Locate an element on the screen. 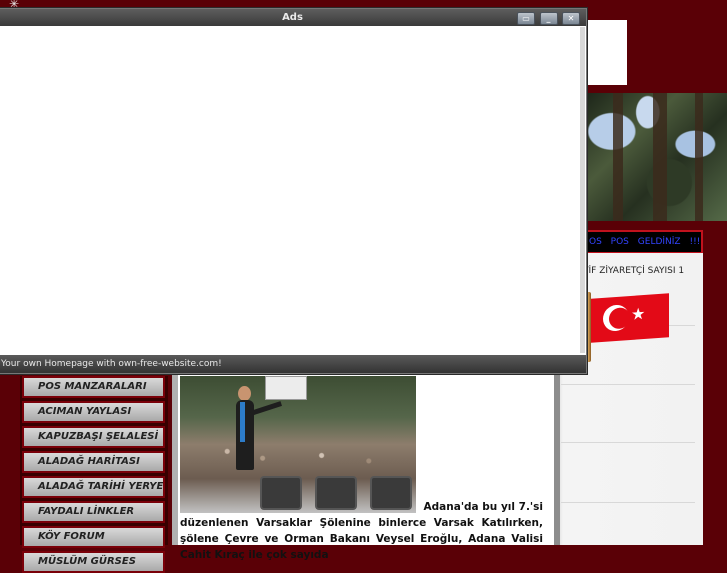 This screenshot has width=727, height=573. nav-item: OS is located at coordinates (595, 242).